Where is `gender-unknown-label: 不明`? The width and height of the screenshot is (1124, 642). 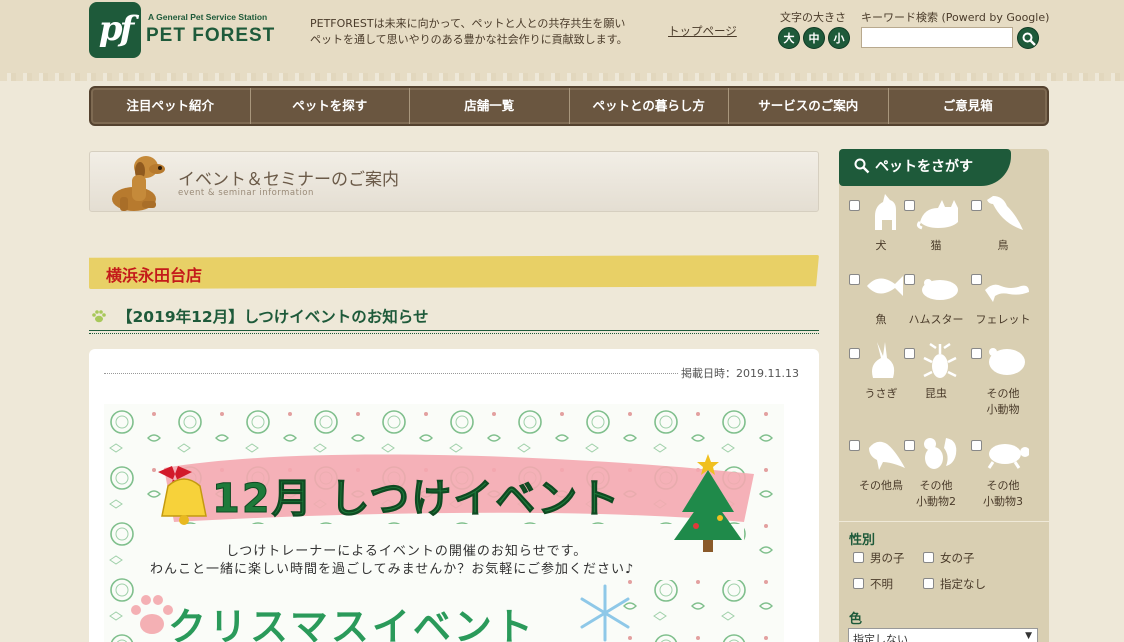
gender-unknown-label: 不明 is located at coordinates (881, 584).